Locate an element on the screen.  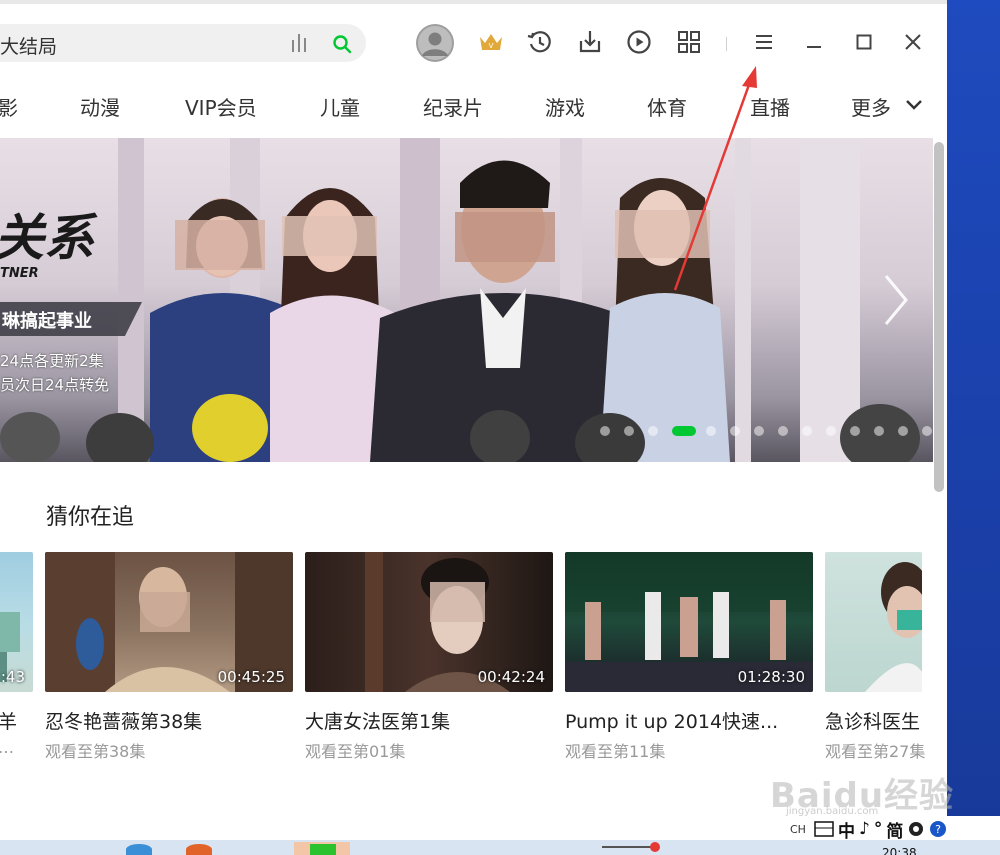
nav-item-games: 游戏 is located at coordinates (565, 106).